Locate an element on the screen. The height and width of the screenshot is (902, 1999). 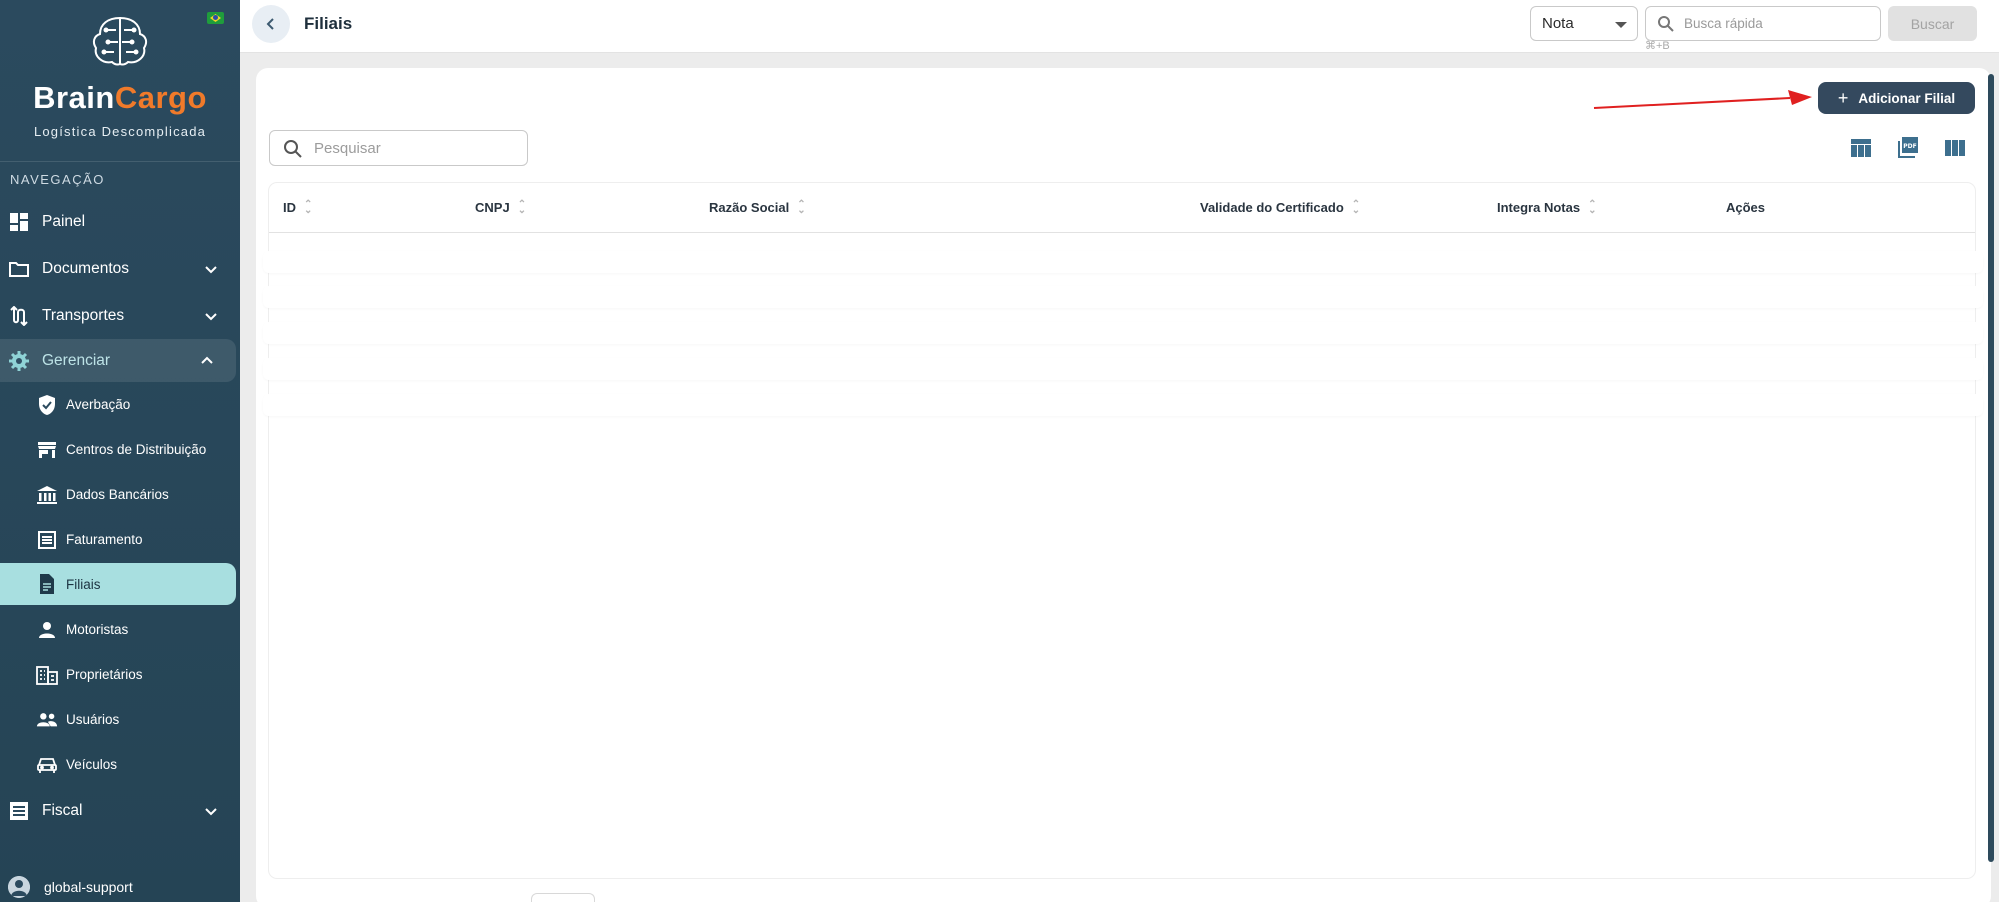
user-name: global-support is located at coordinates (88, 887).